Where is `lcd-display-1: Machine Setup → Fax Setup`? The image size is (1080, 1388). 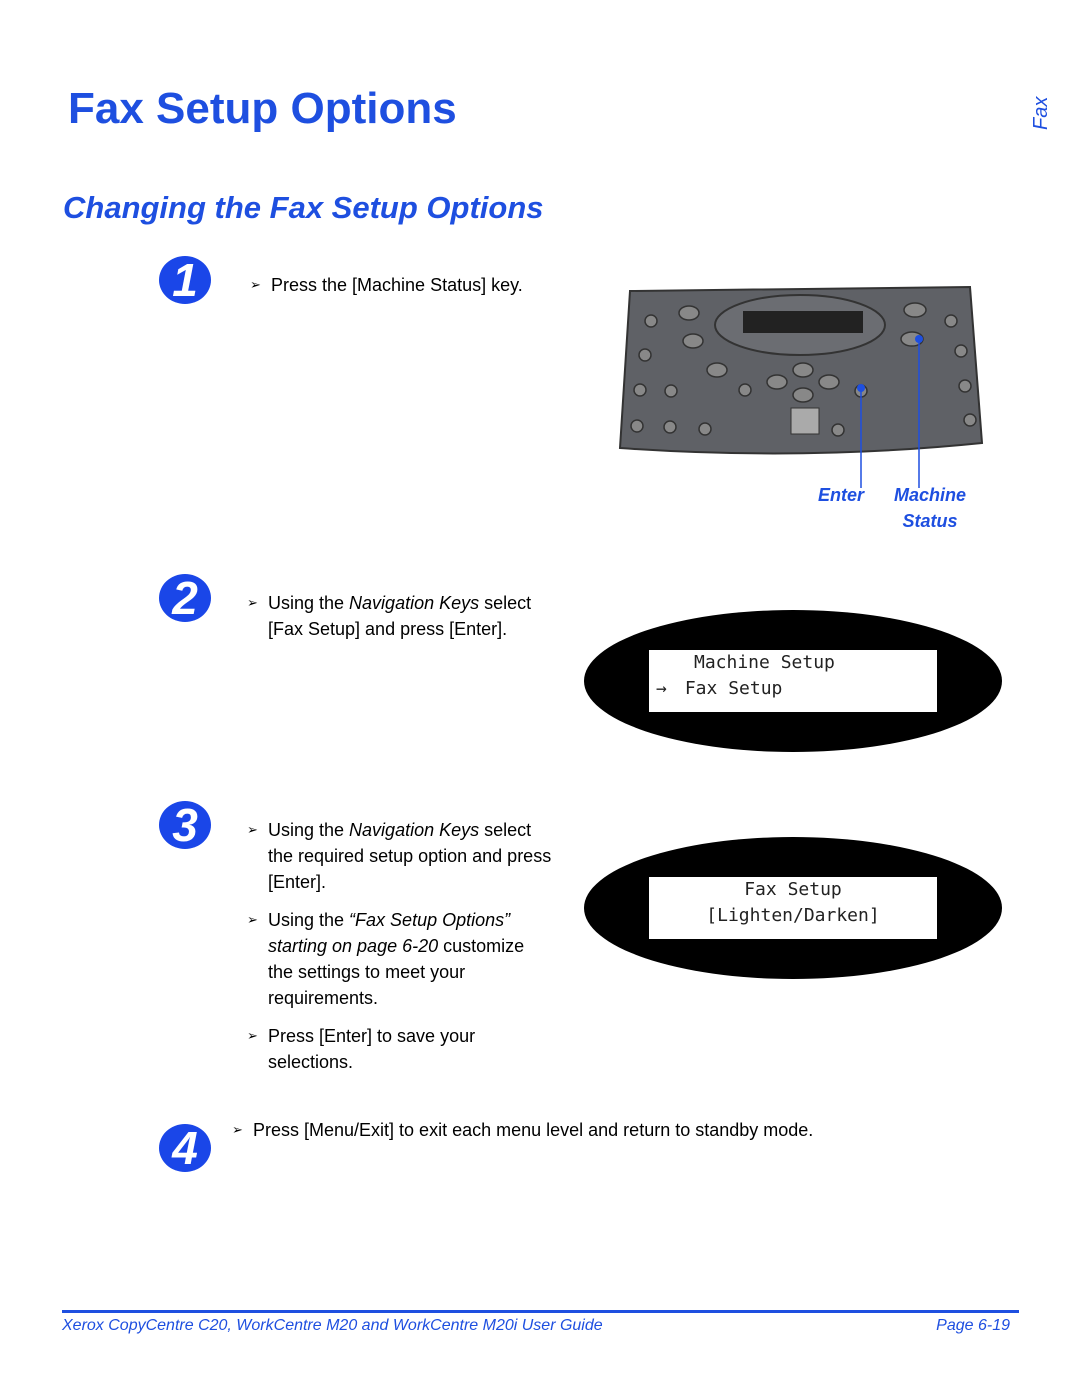 lcd-display-1: Machine Setup → Fax Setup is located at coordinates (793, 681).